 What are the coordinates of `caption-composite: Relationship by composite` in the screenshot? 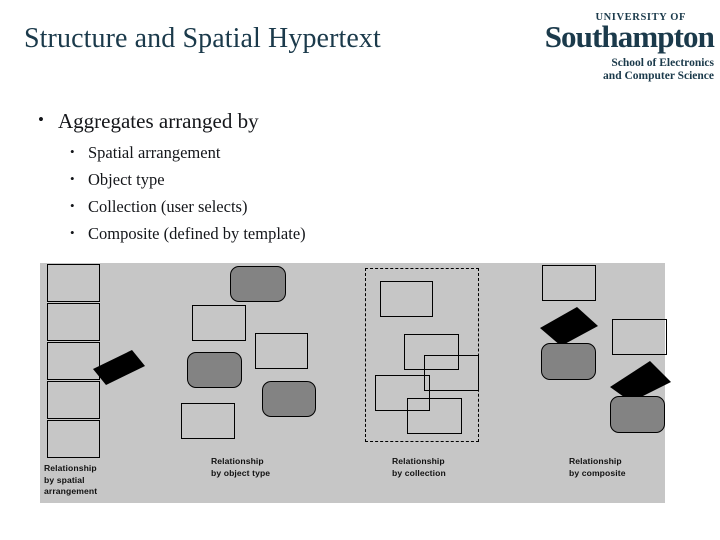 It's located at (597, 467).